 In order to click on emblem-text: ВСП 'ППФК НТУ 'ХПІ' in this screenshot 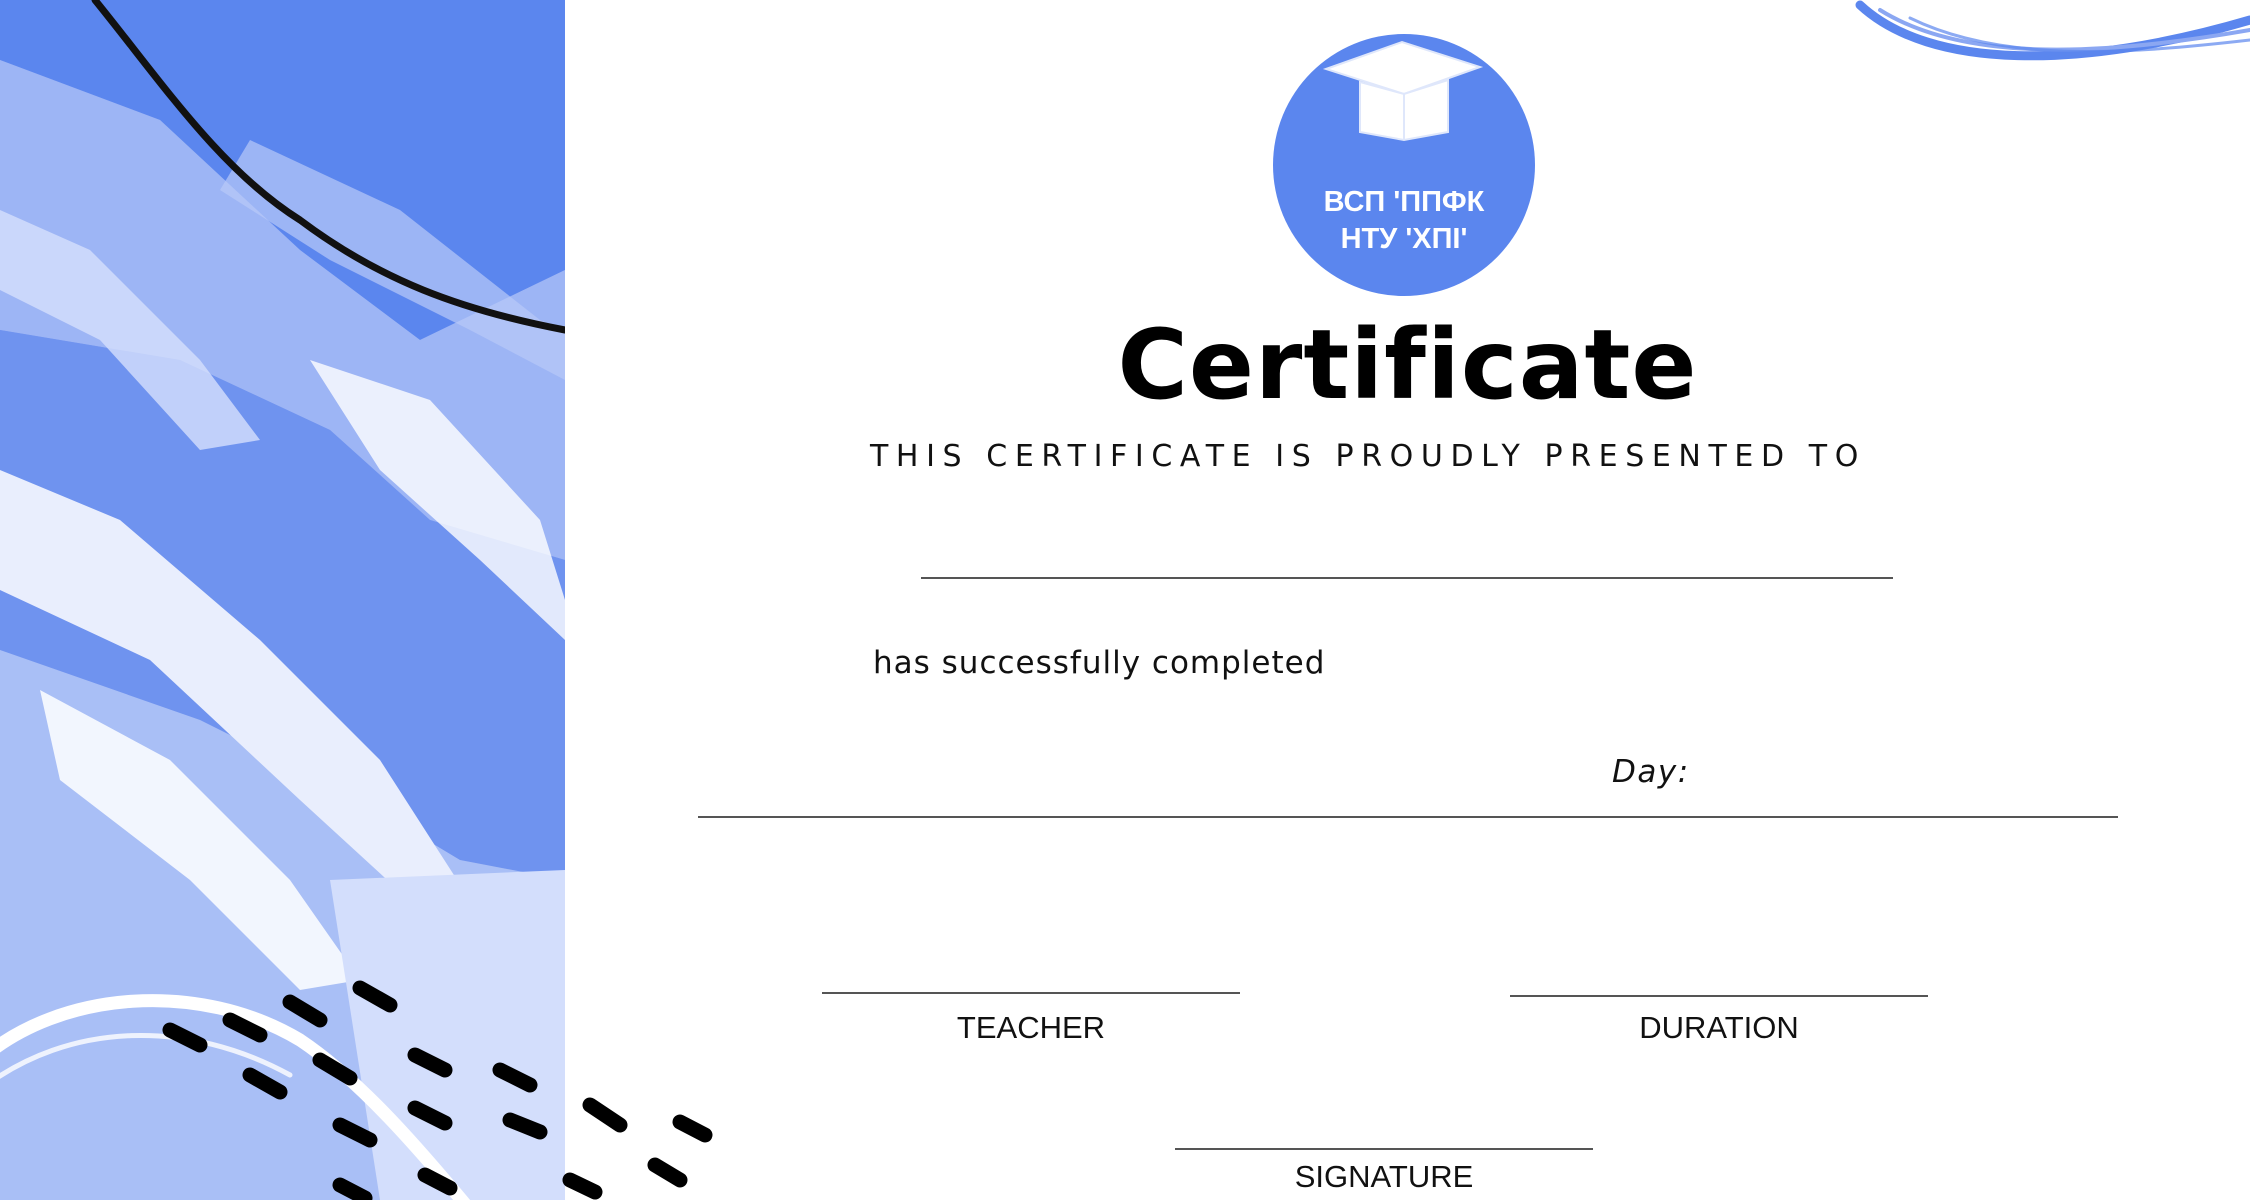, I will do `click(1404, 221)`.